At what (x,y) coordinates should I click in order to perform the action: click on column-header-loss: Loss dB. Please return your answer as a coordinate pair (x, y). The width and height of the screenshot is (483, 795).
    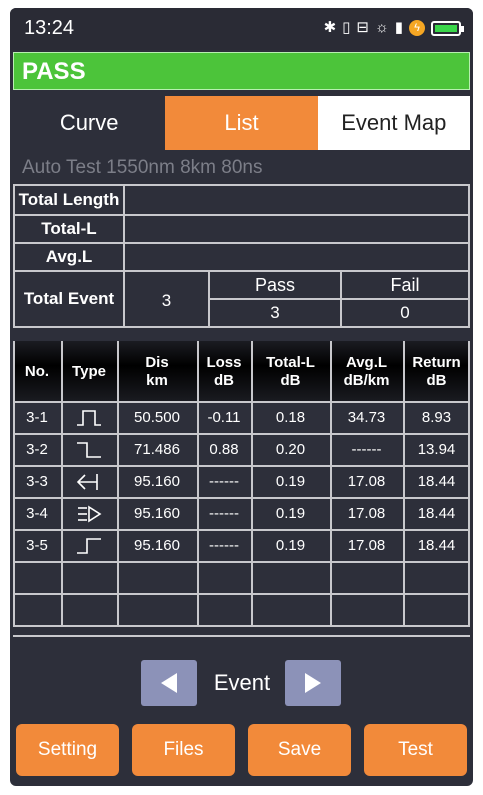
    Looking at the image, I should click on (224, 371).